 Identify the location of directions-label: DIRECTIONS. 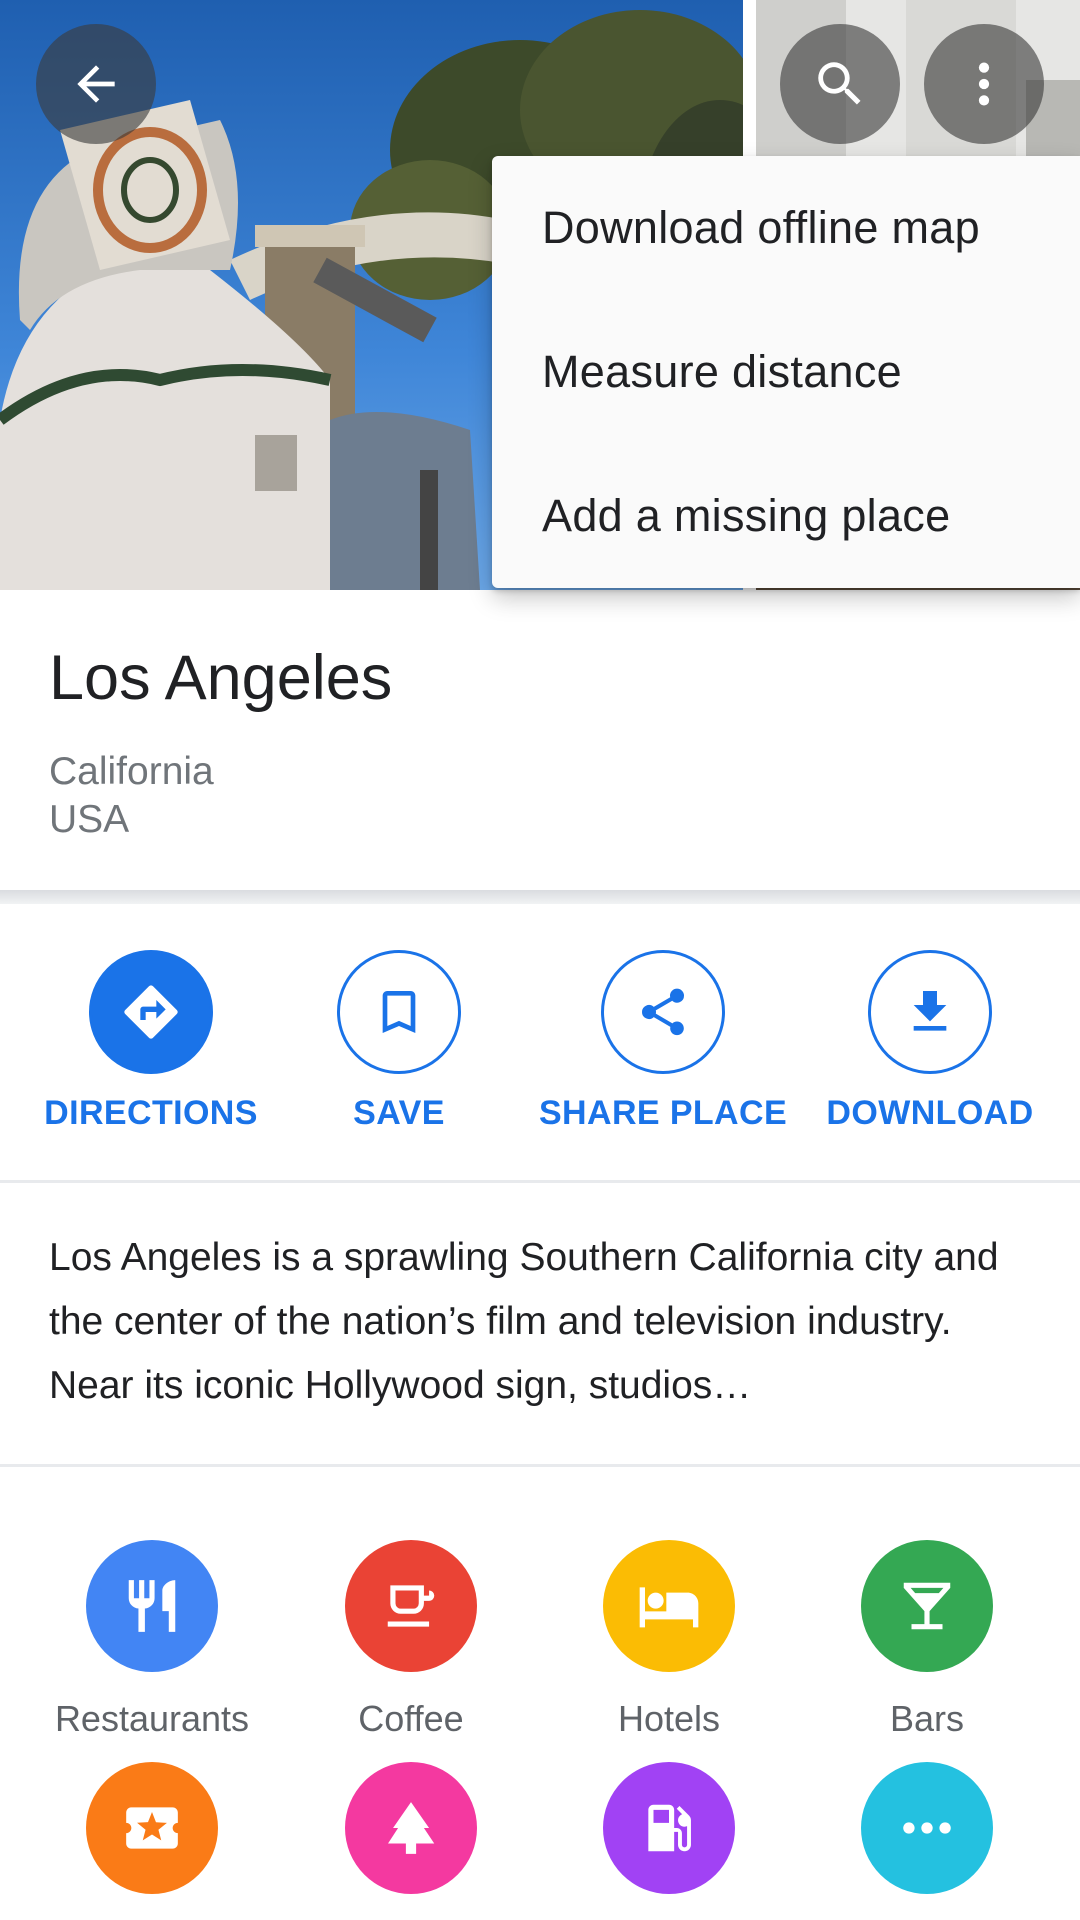
(151, 1113).